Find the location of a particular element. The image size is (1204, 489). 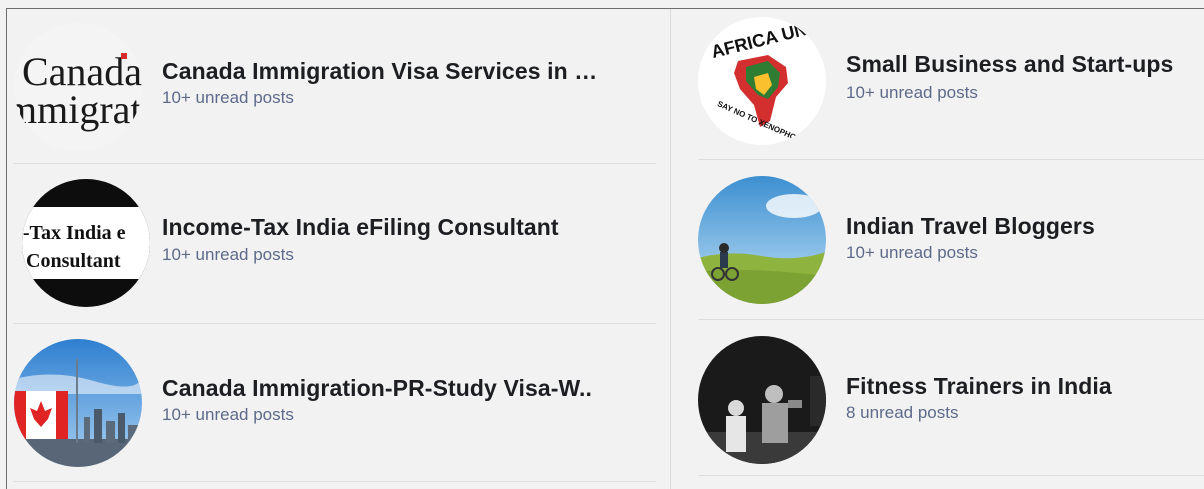

group-title: Income-Tax India eFiling Consultant is located at coordinates (360, 227).